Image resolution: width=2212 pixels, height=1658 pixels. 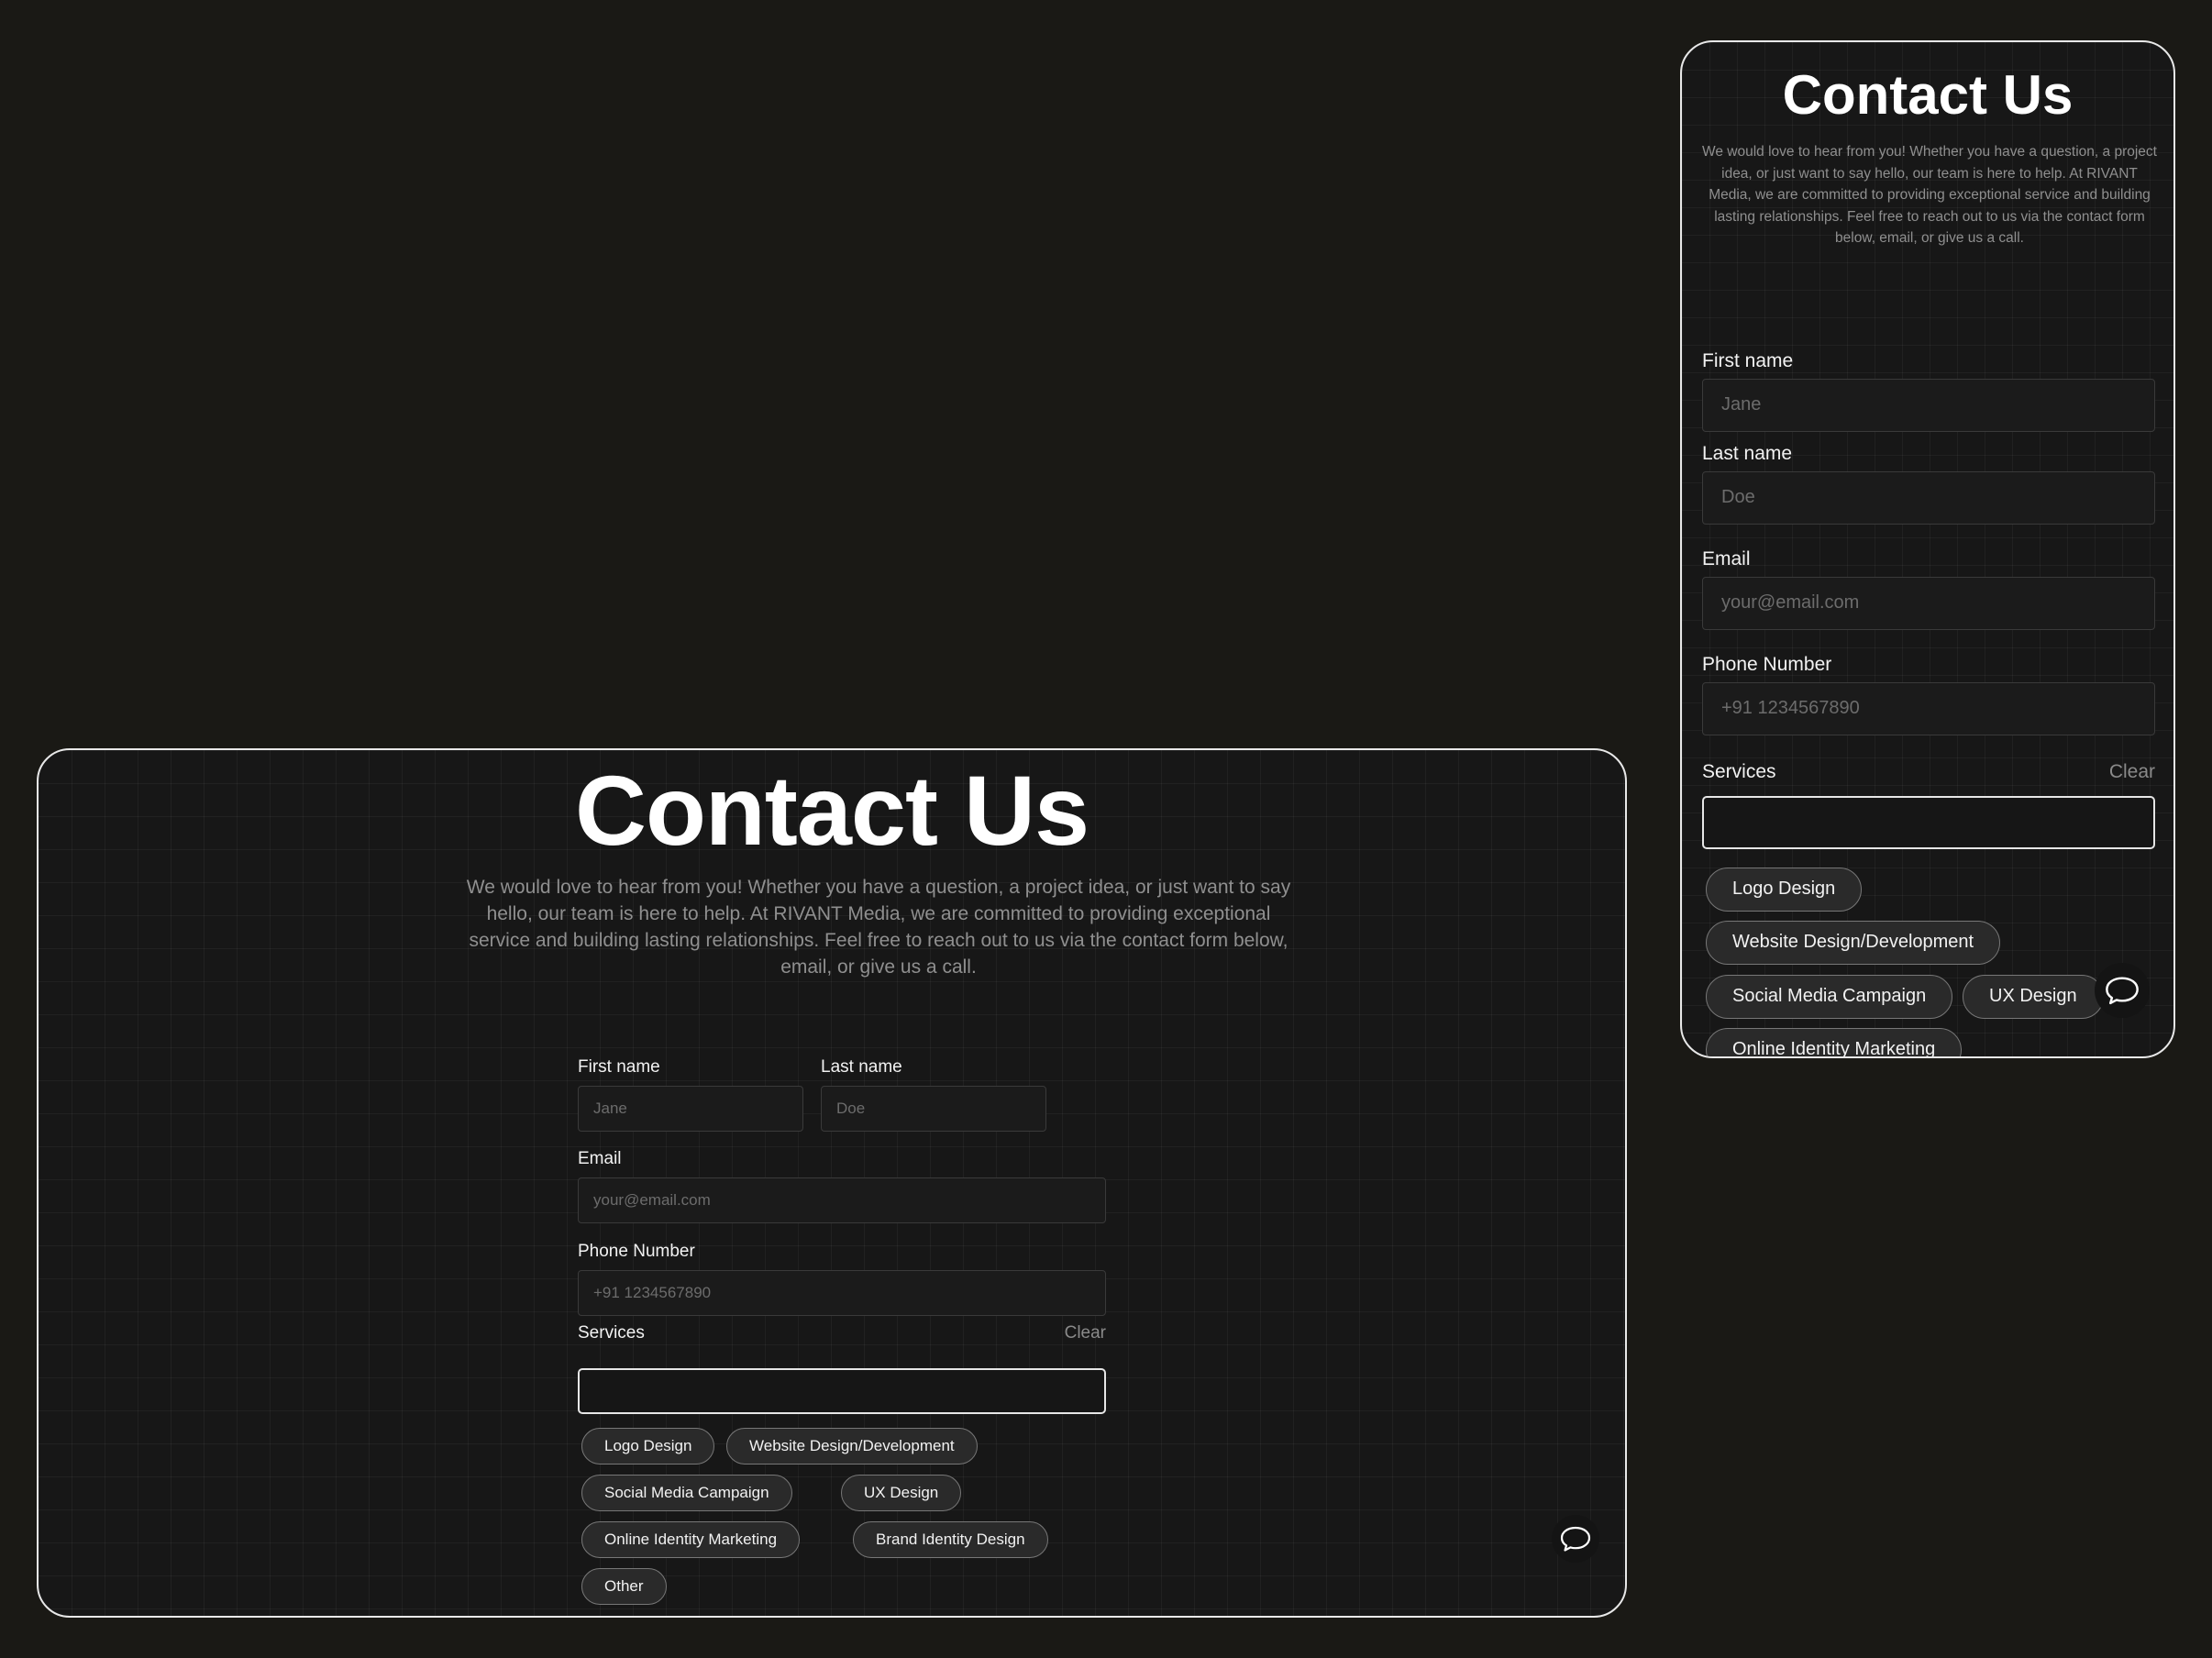 I want to click on service-chip: Brand Identity Design, so click(x=951, y=1539).